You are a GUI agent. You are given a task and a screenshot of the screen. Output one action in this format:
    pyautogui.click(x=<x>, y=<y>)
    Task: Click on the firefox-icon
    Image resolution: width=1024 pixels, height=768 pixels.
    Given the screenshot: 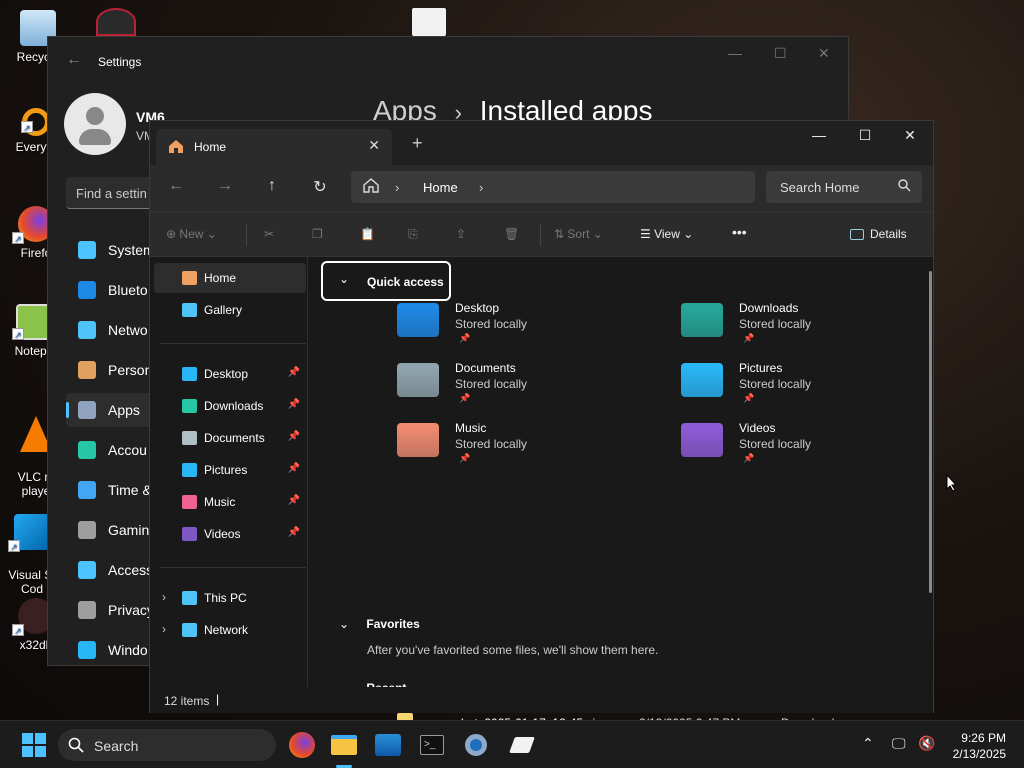 What is the action you would take?
    pyautogui.click(x=302, y=745)
    